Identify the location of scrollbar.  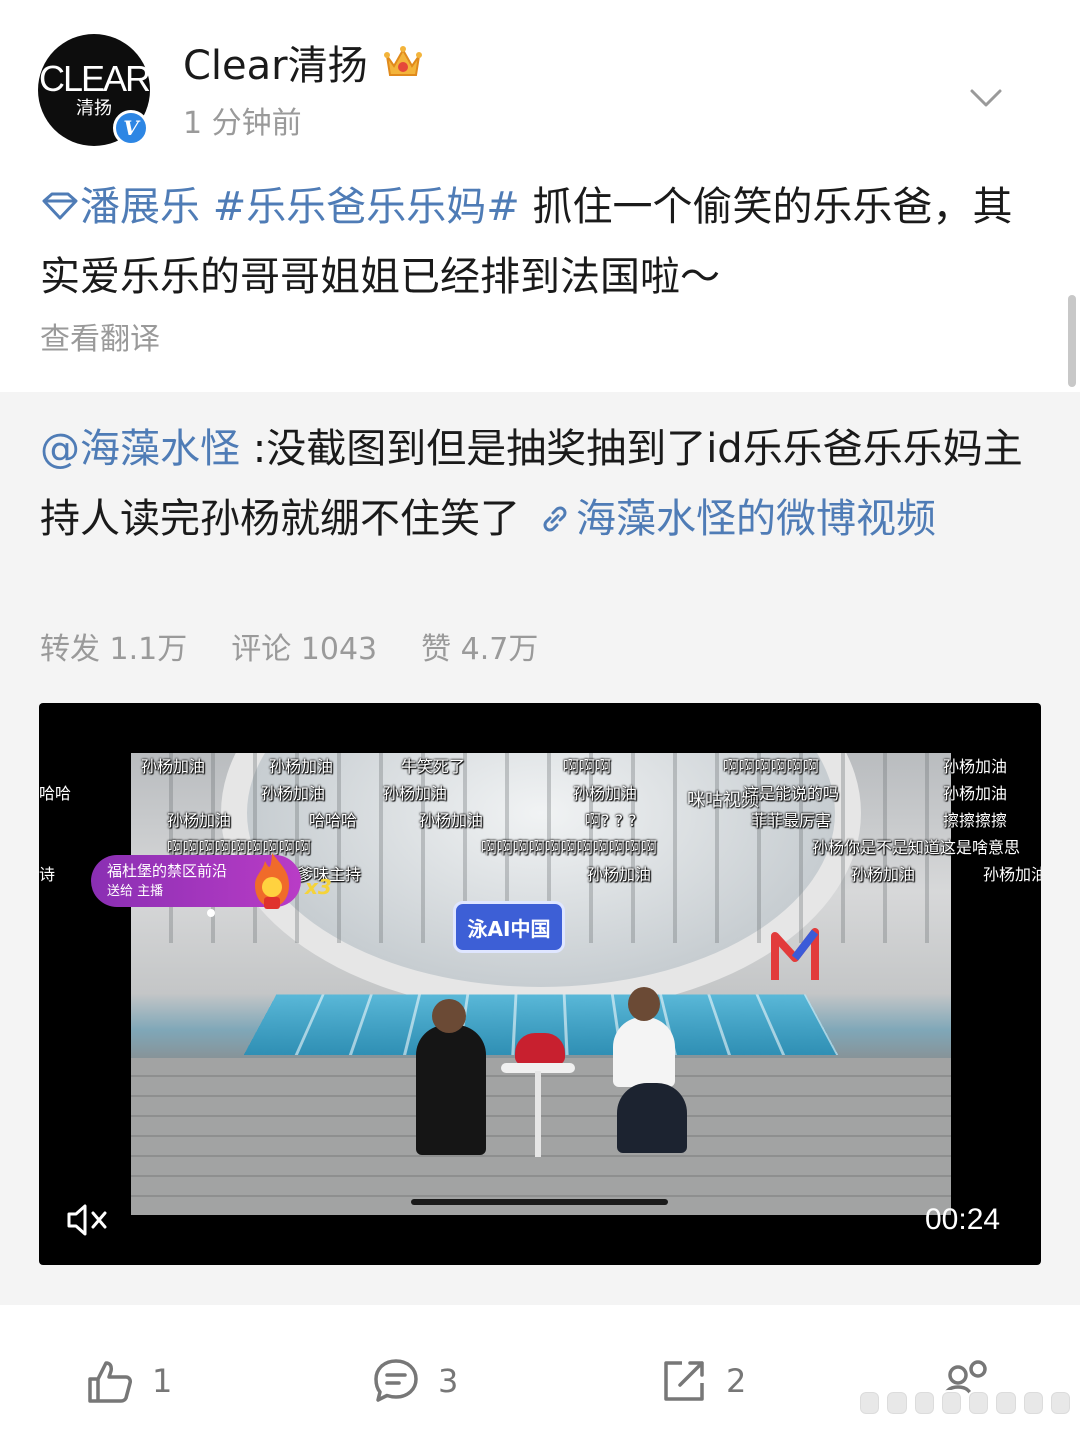
(1072, 341).